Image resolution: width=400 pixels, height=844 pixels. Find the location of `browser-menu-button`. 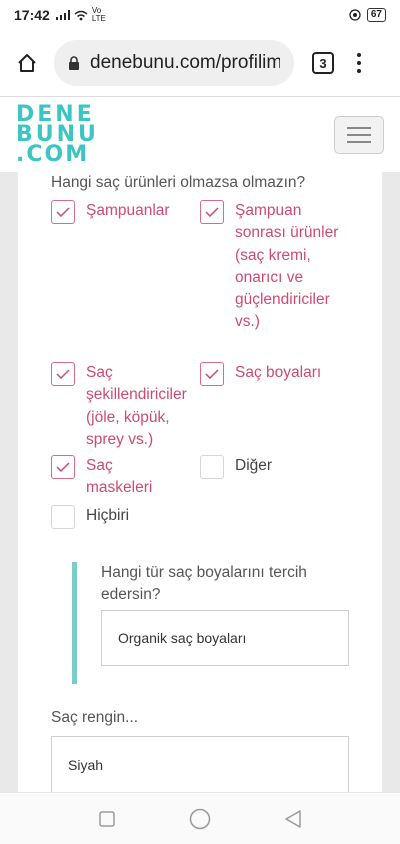

browser-menu-button is located at coordinates (359, 63).